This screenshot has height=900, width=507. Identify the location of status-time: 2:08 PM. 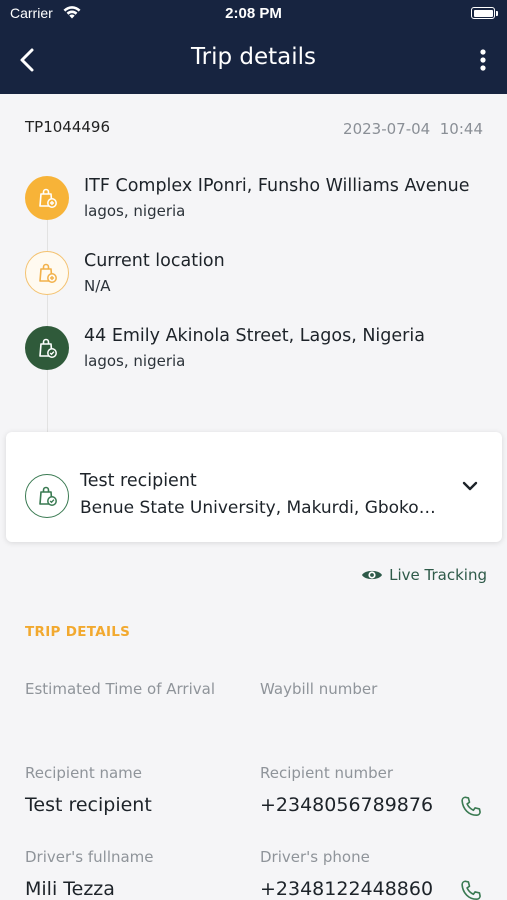
(253, 13).